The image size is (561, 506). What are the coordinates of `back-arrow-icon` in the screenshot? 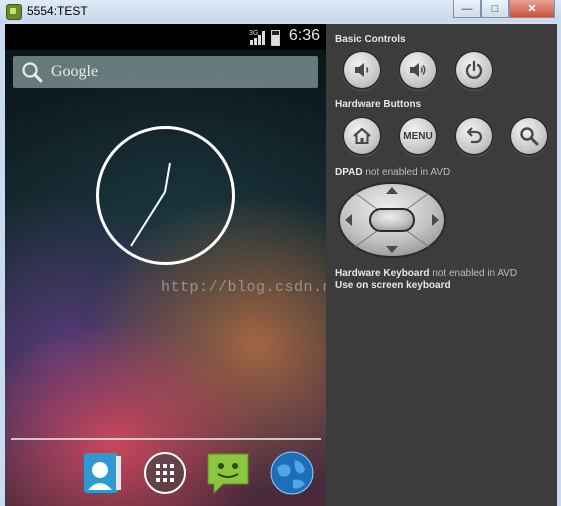 It's located at (474, 135).